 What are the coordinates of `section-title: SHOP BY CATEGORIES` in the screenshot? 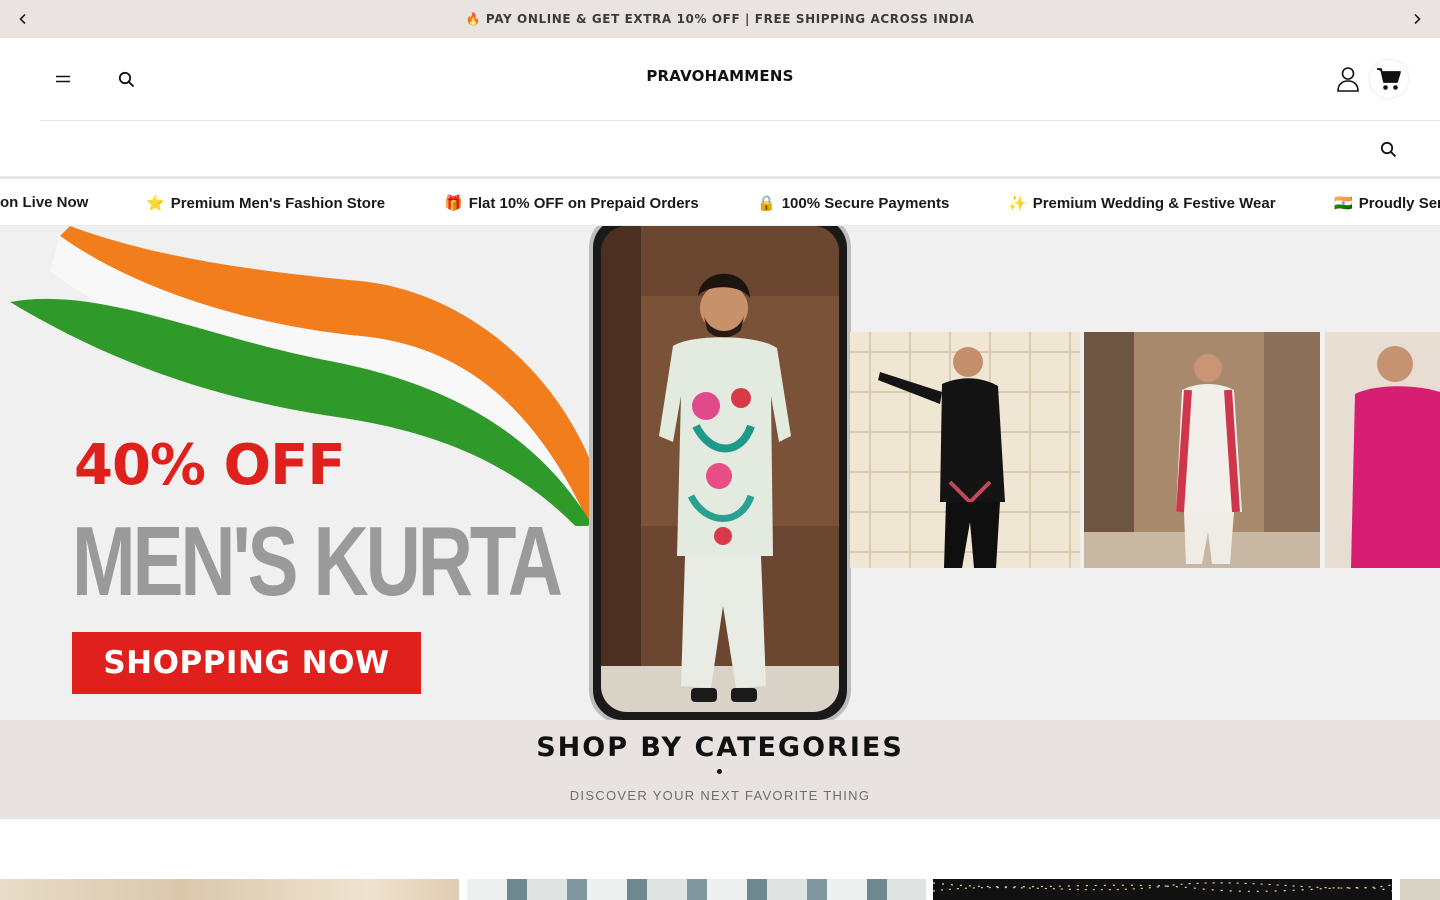 It's located at (720, 747).